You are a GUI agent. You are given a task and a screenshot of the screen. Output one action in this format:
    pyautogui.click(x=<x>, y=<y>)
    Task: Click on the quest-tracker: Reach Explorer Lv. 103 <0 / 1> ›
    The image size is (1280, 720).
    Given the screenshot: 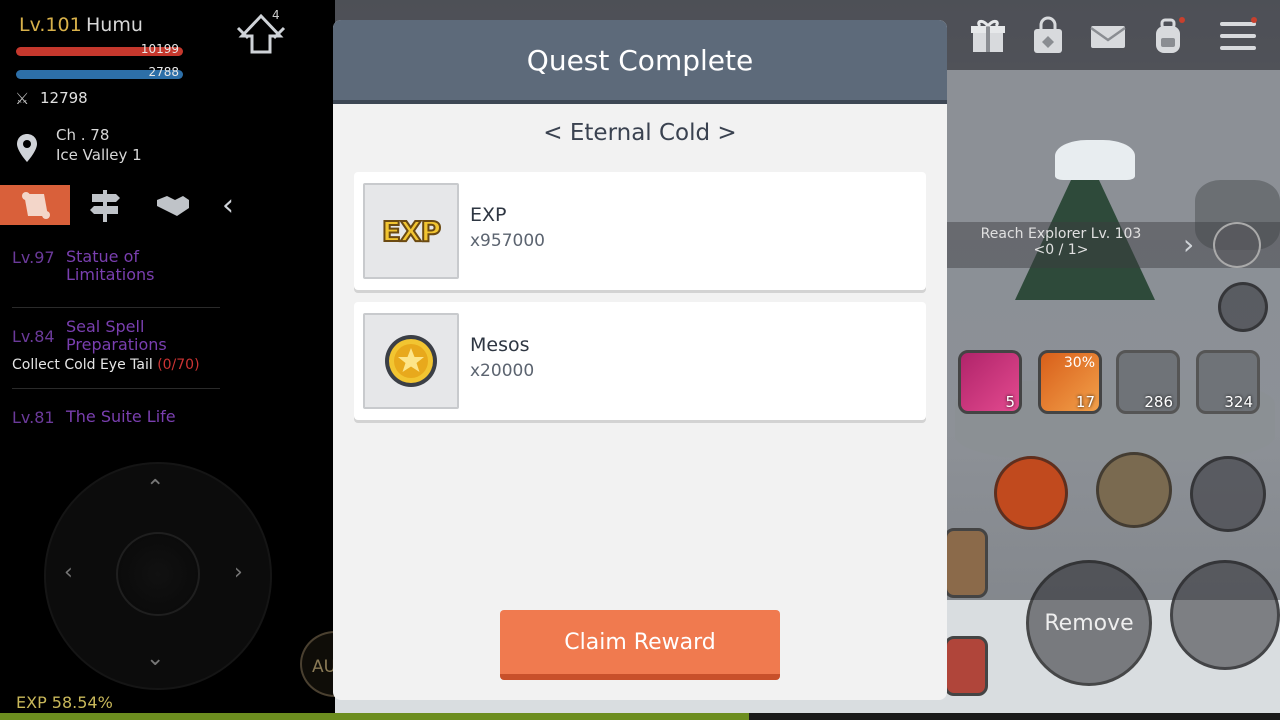 What is the action you would take?
    pyautogui.click(x=1107, y=245)
    